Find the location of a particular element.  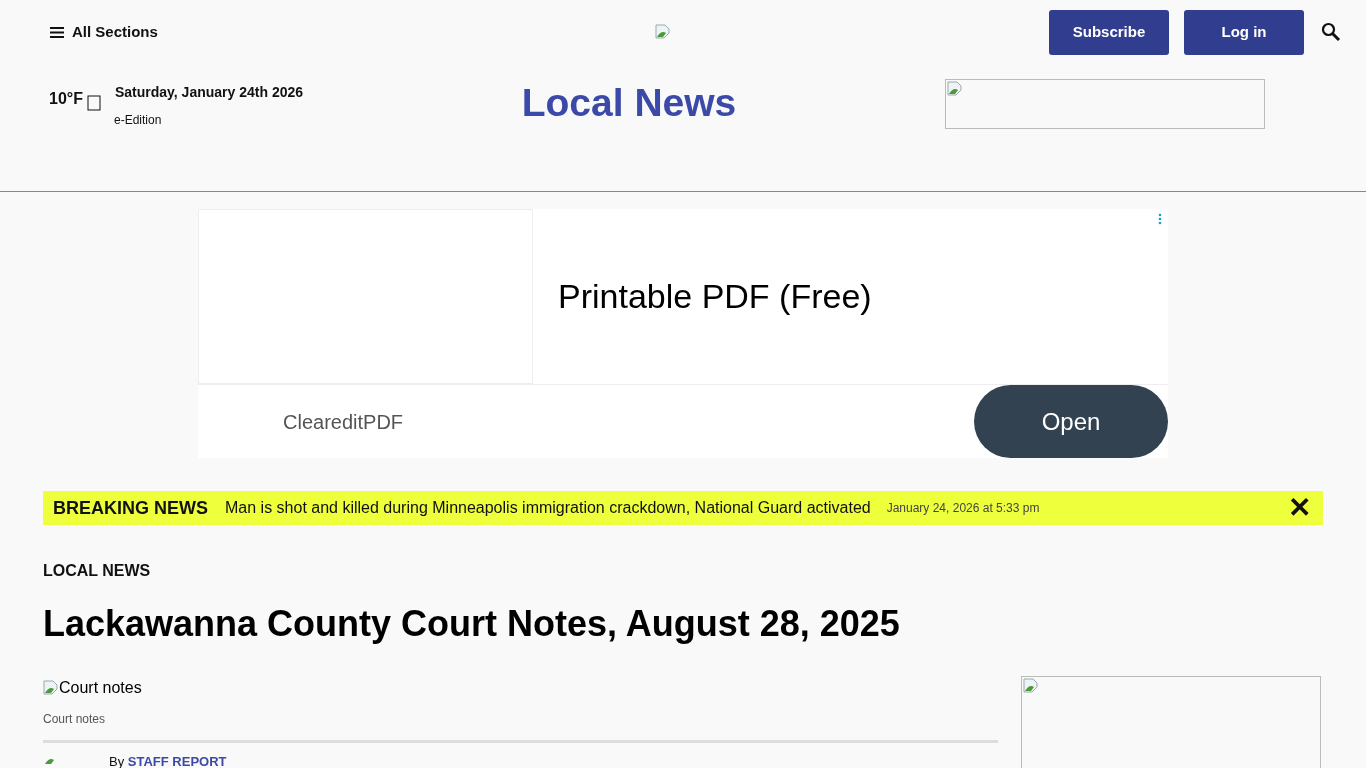

byline: By STAFF REPORT is located at coordinates (168, 761).